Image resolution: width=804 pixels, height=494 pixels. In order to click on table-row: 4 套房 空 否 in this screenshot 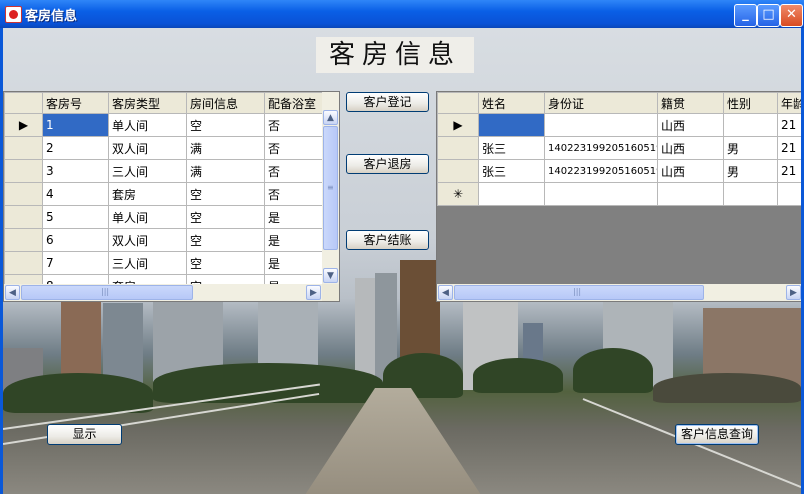, I will do `click(164, 194)`.